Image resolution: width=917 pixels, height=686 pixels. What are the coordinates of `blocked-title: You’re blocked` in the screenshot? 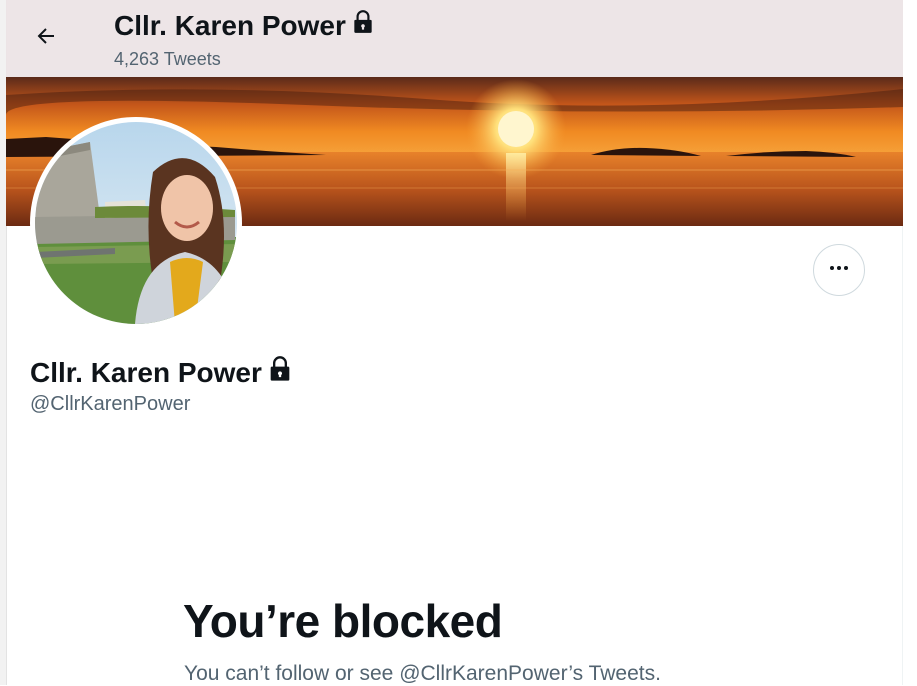 It's located at (343, 621).